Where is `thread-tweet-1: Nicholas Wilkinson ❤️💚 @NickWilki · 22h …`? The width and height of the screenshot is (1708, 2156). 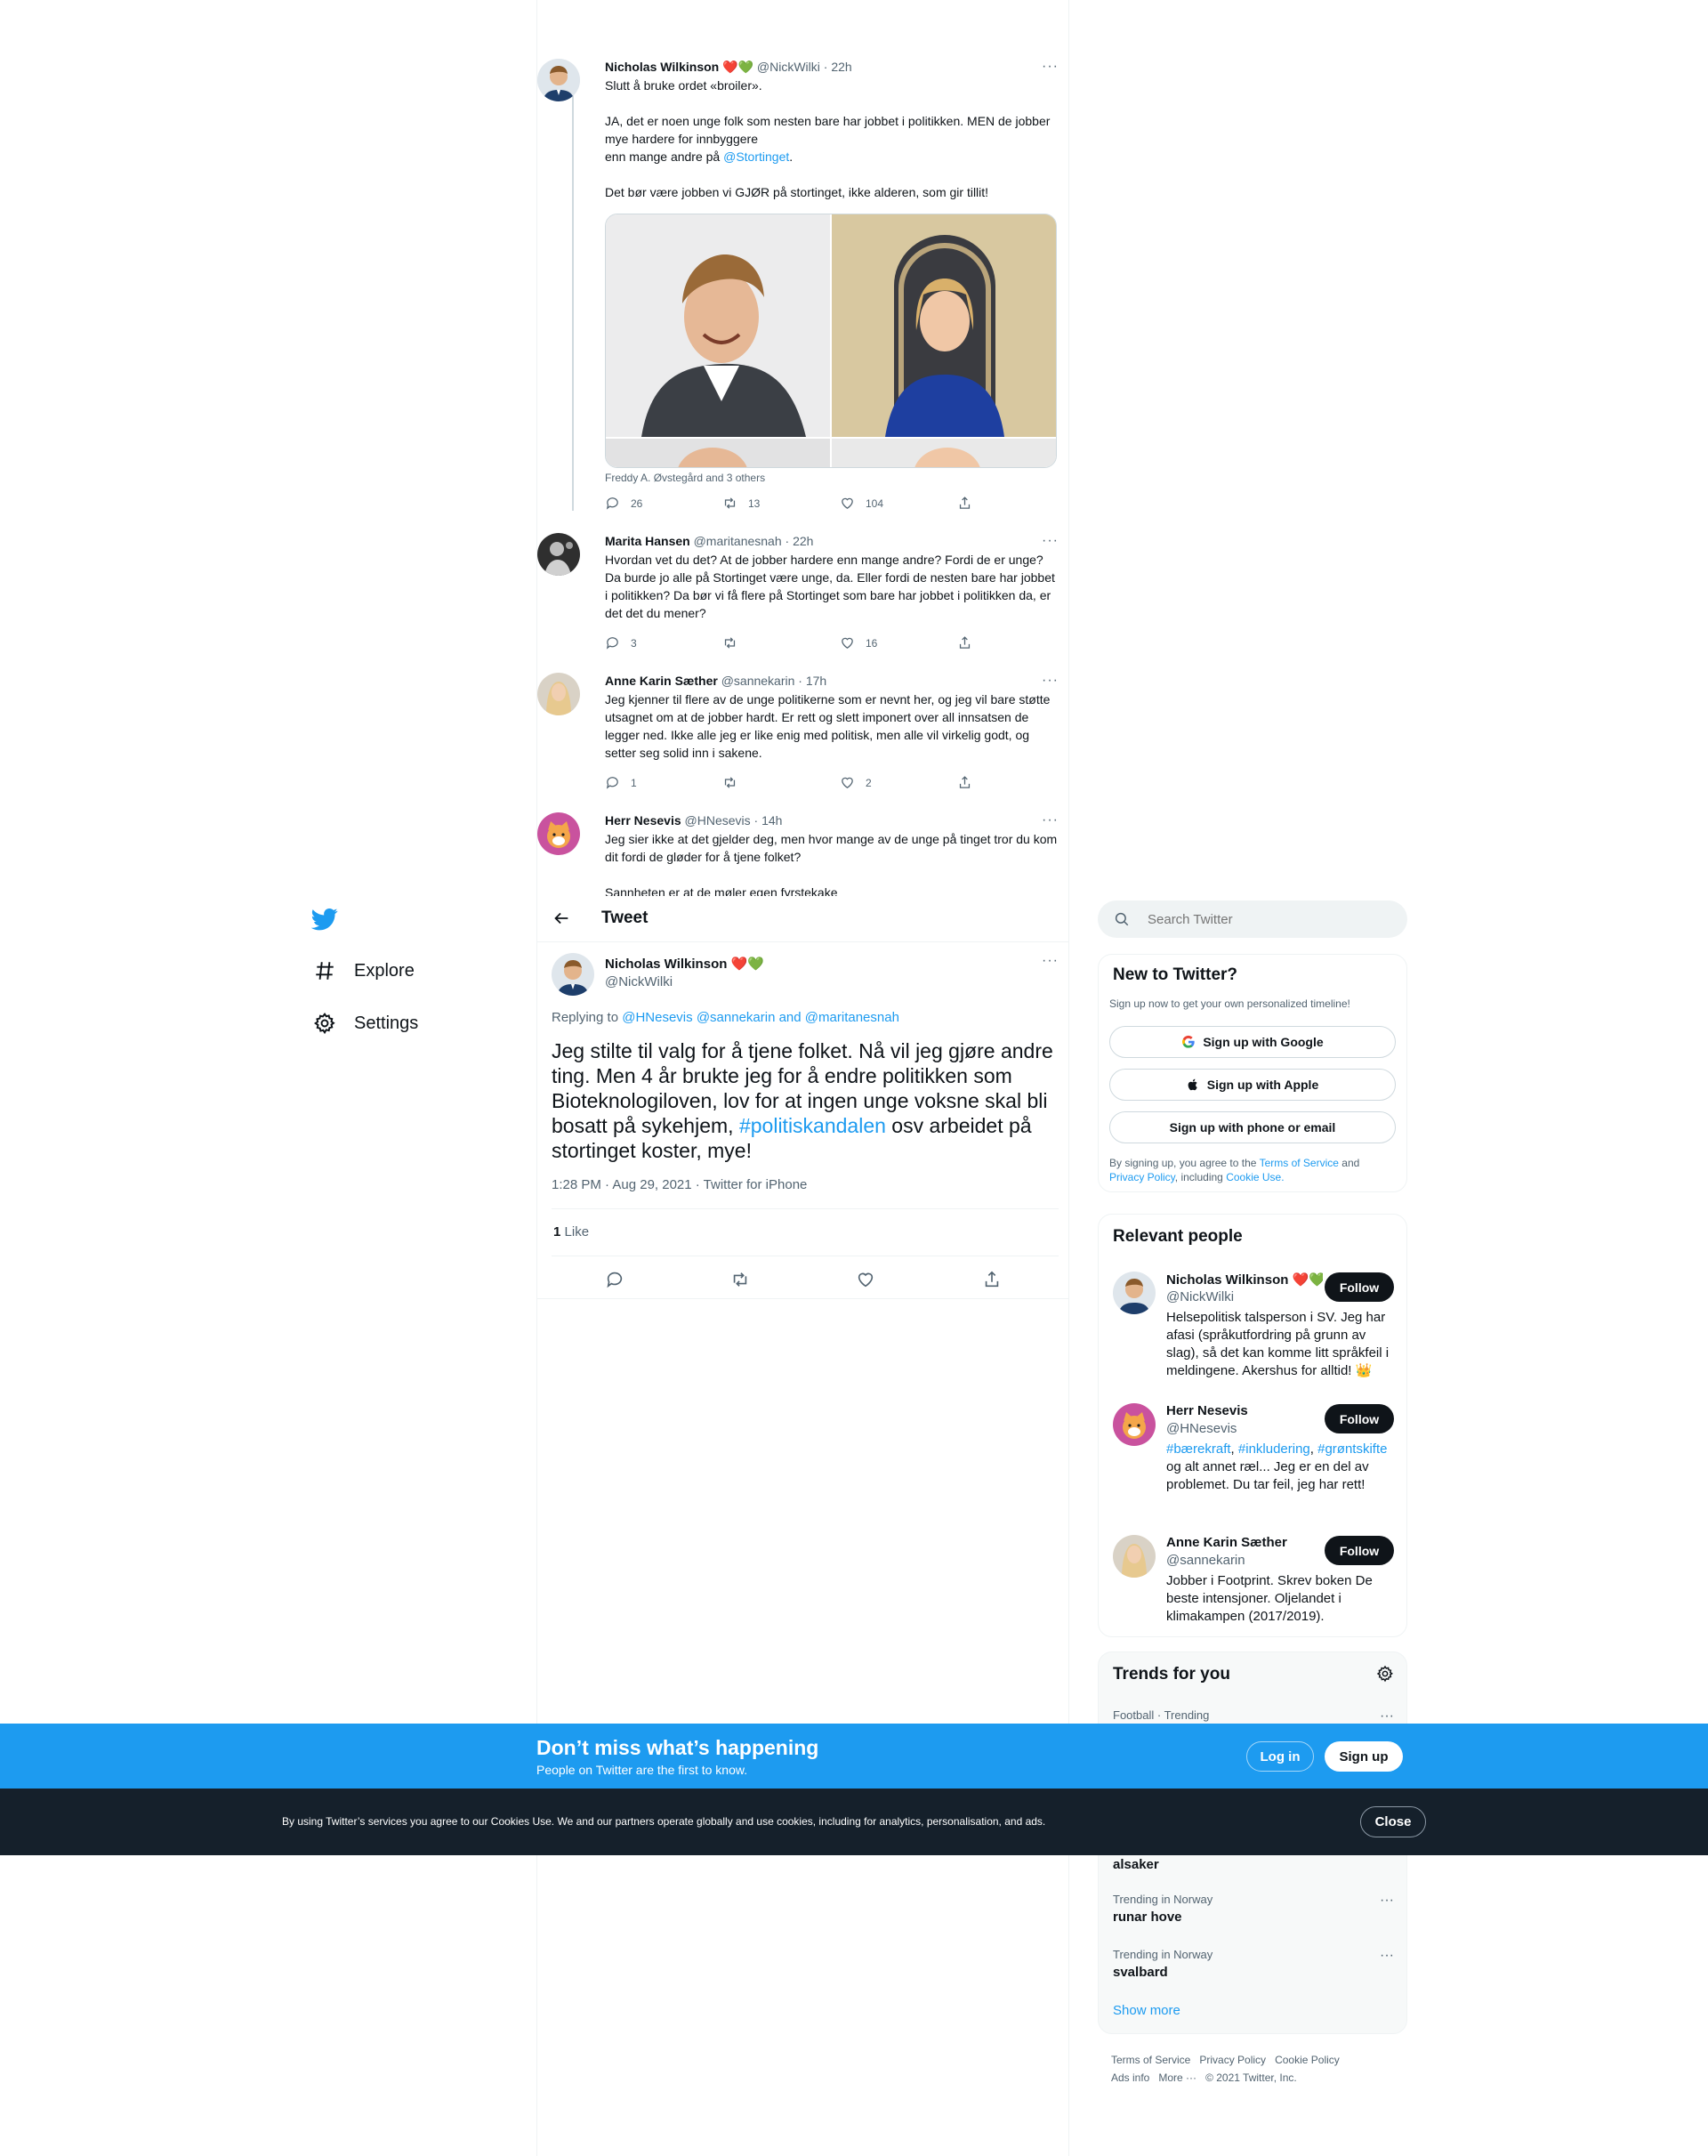 thread-tweet-1: Nicholas Wilkinson ❤️💚 @NickWilki · 22h … is located at coordinates (798, 290).